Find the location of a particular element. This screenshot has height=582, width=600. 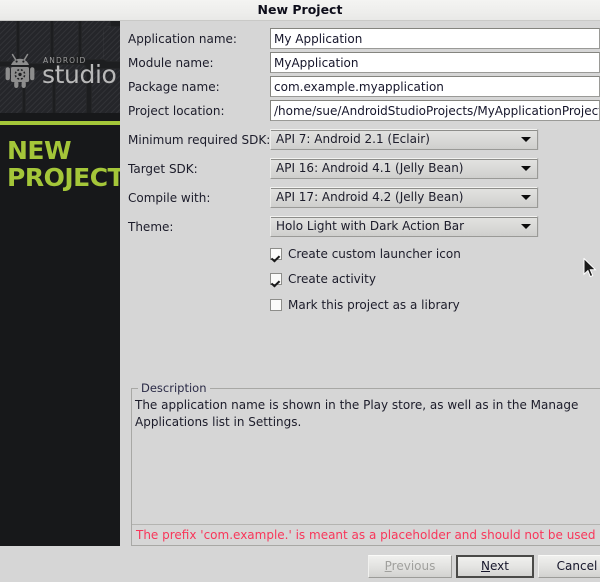

label-theme: Theme: is located at coordinates (151, 227).